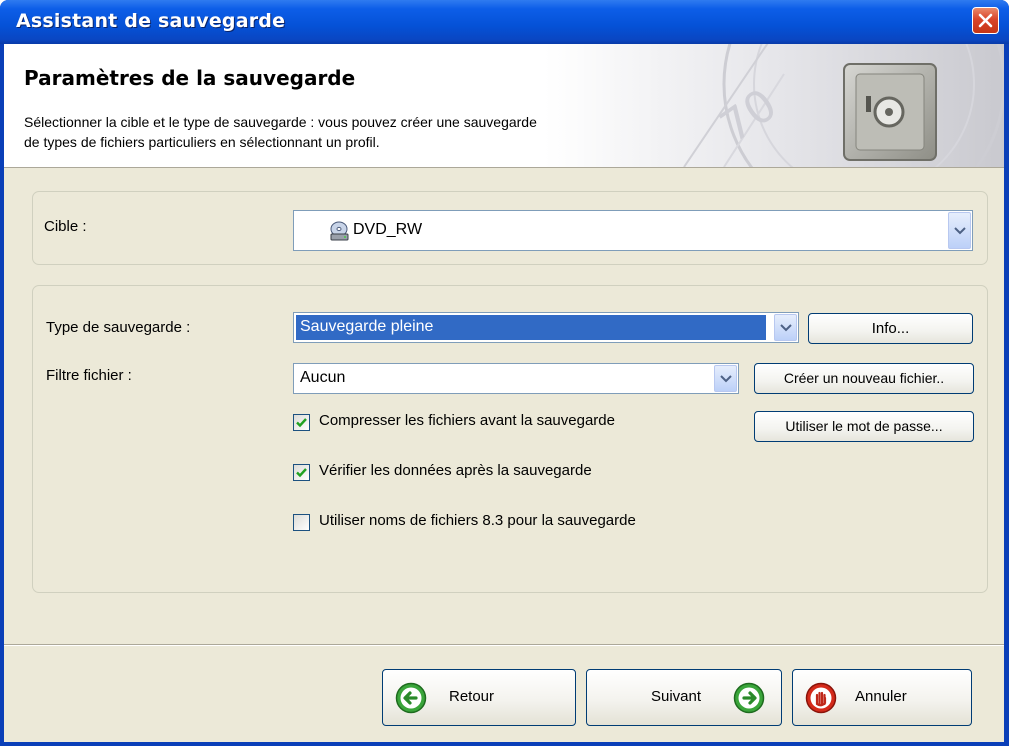 The image size is (1009, 746). I want to click on next-button-label: Suivant, so click(676, 696).